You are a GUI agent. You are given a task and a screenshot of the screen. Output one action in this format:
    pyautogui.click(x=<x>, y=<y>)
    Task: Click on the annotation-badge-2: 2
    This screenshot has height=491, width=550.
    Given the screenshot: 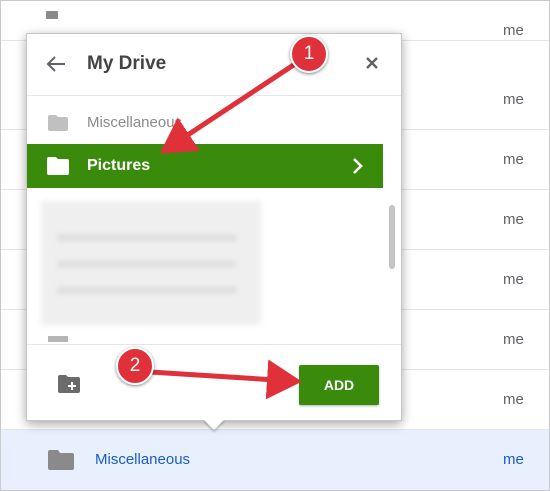 What is the action you would take?
    pyautogui.click(x=135, y=366)
    